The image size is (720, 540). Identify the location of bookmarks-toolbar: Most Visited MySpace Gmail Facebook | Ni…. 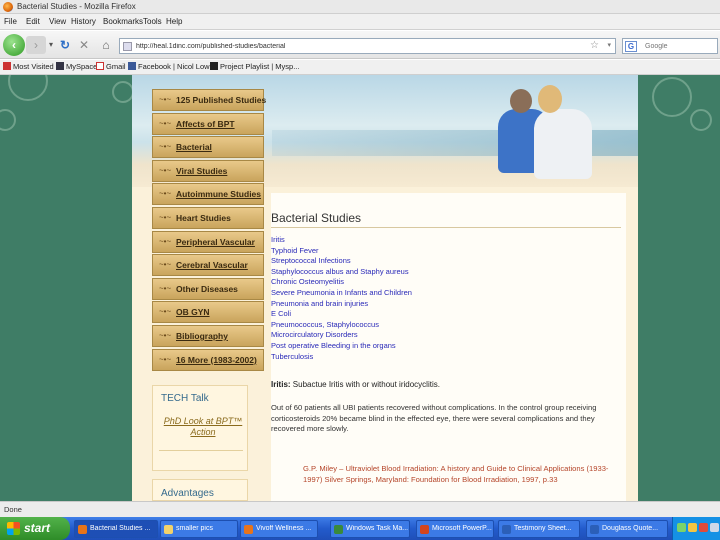
(360, 67).